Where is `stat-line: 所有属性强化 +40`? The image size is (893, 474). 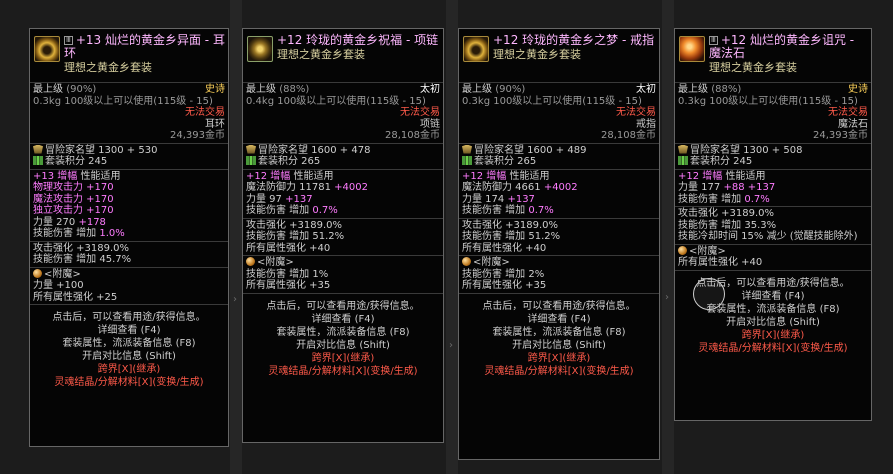
stat-line: 所有属性强化 +40 is located at coordinates (504, 248).